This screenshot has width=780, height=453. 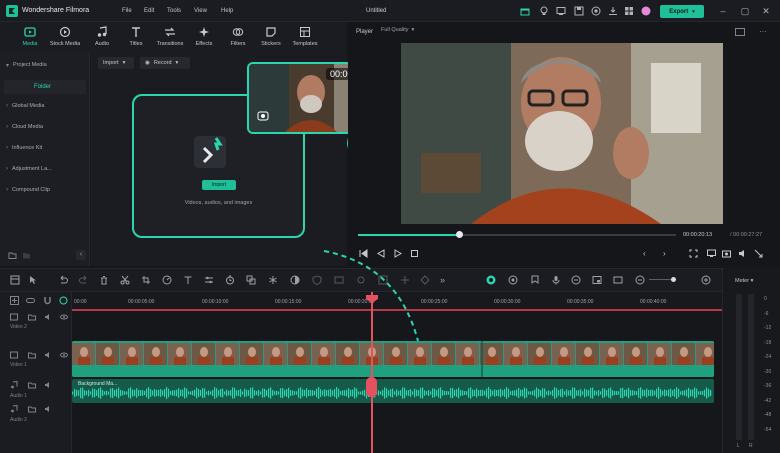 What do you see at coordinates (445, 280) in the screenshot?
I see `more-tools-icon: »` at bounding box center [445, 280].